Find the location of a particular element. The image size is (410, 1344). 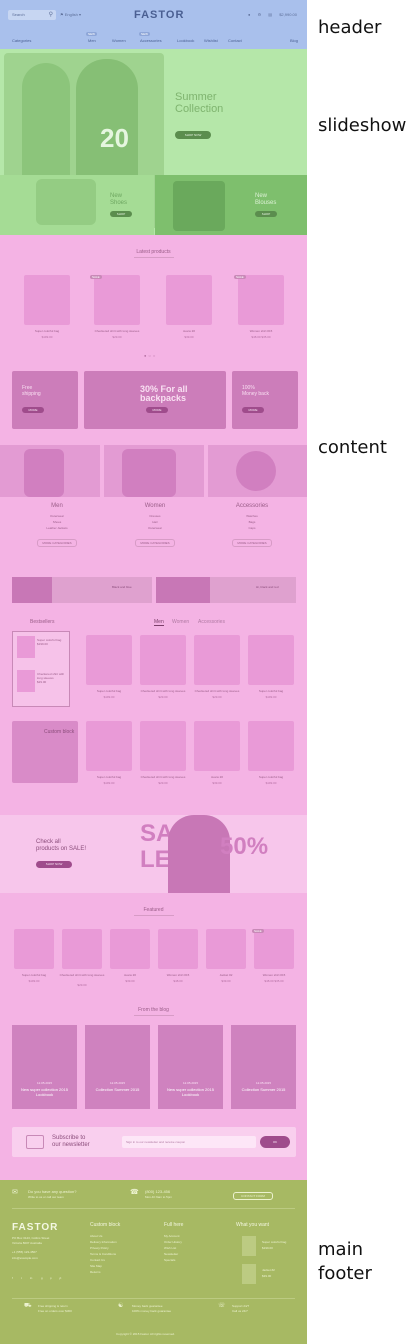

promo-free-shipping: Free shipping MORE is located at coordinates (45, 400).